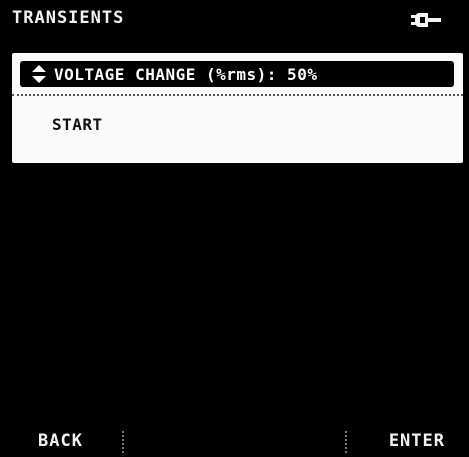 This screenshot has width=469, height=457. I want to click on voltage-change-item: VOLTAGE CHANGE (%rms): 50%, so click(237, 74).